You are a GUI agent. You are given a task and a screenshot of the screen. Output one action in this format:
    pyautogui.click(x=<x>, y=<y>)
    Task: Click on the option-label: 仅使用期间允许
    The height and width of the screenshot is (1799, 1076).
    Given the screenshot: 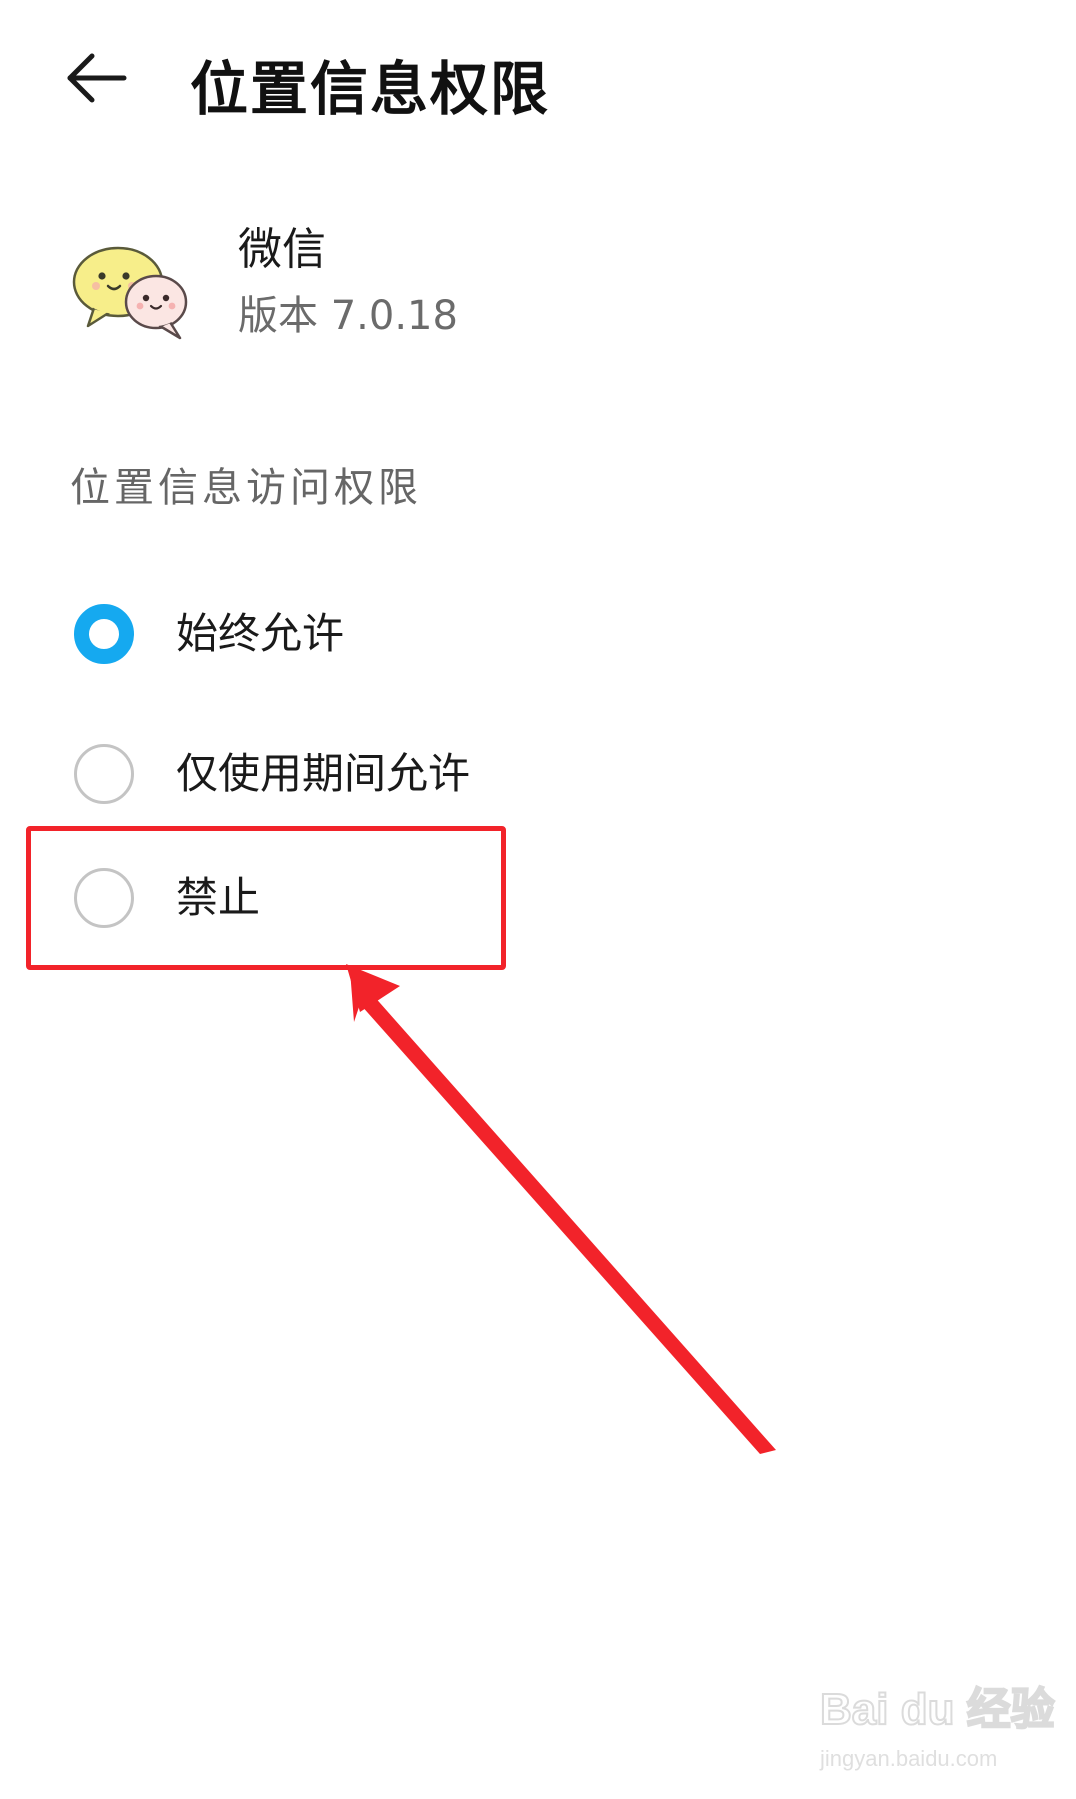 What is the action you would take?
    pyautogui.click(x=323, y=773)
    